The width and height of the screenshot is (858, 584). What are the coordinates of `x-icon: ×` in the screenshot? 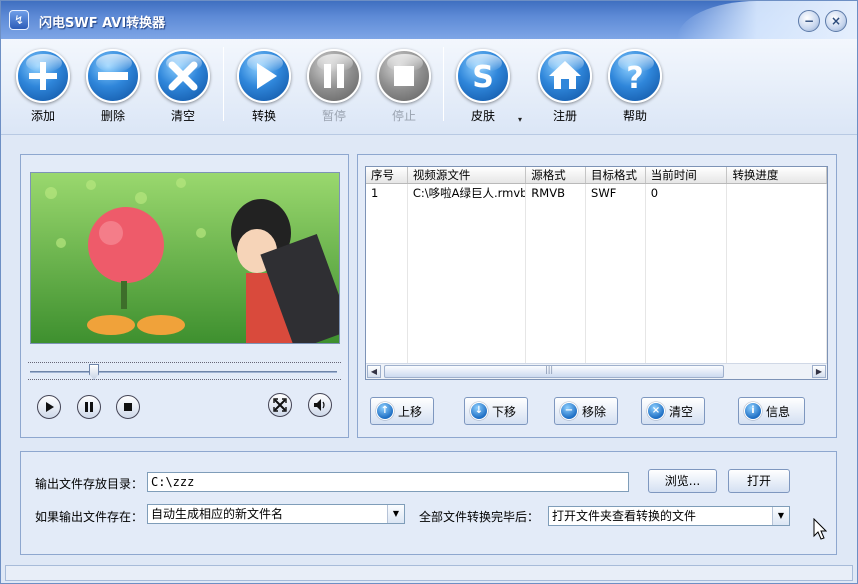 It's located at (656, 411).